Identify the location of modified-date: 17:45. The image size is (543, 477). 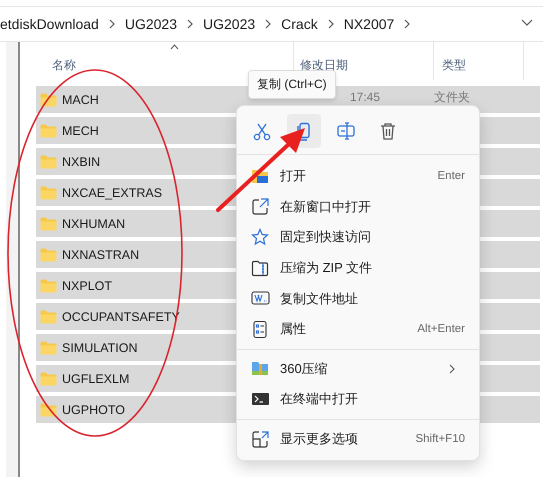
(365, 97).